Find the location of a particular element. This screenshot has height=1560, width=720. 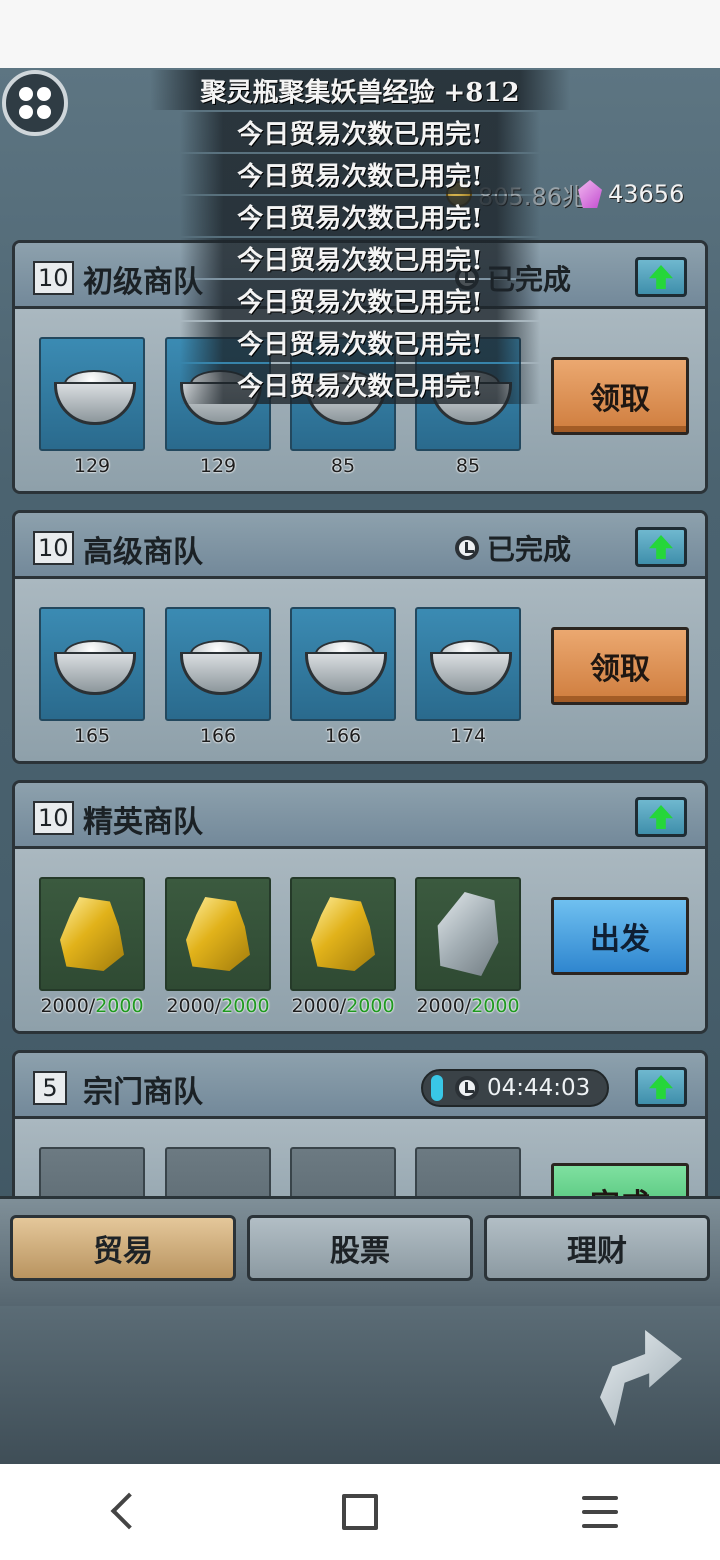

countdown-timer: 04:44:03 is located at coordinates (515, 1088).